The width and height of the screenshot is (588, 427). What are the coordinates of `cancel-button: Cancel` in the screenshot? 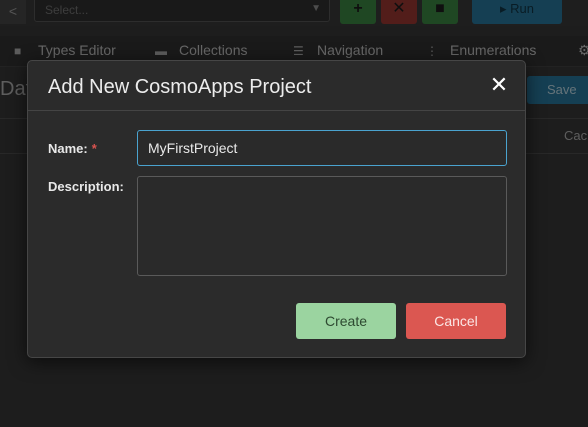 It's located at (456, 321).